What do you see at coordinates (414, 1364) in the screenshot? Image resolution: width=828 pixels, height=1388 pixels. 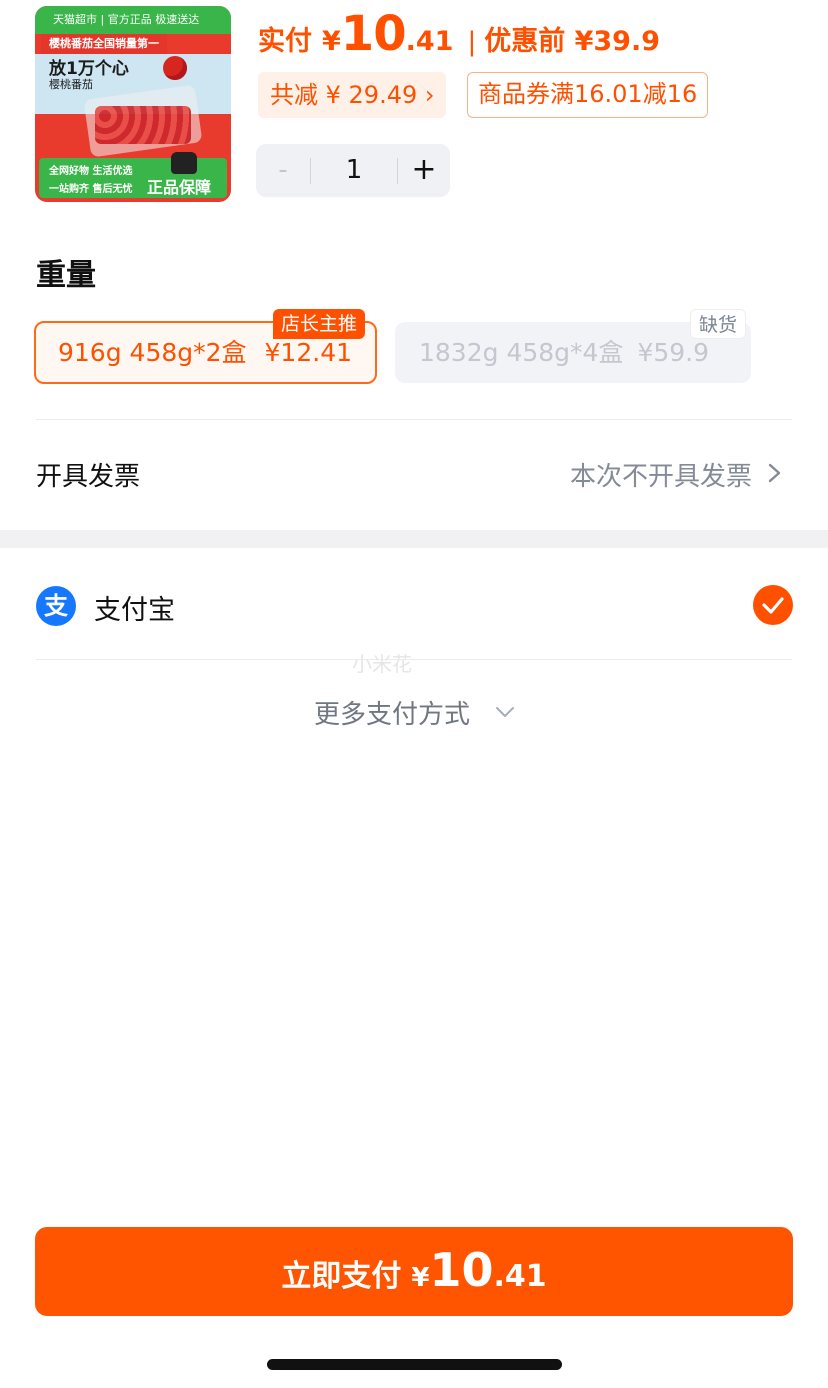 I see `home-indicator` at bounding box center [414, 1364].